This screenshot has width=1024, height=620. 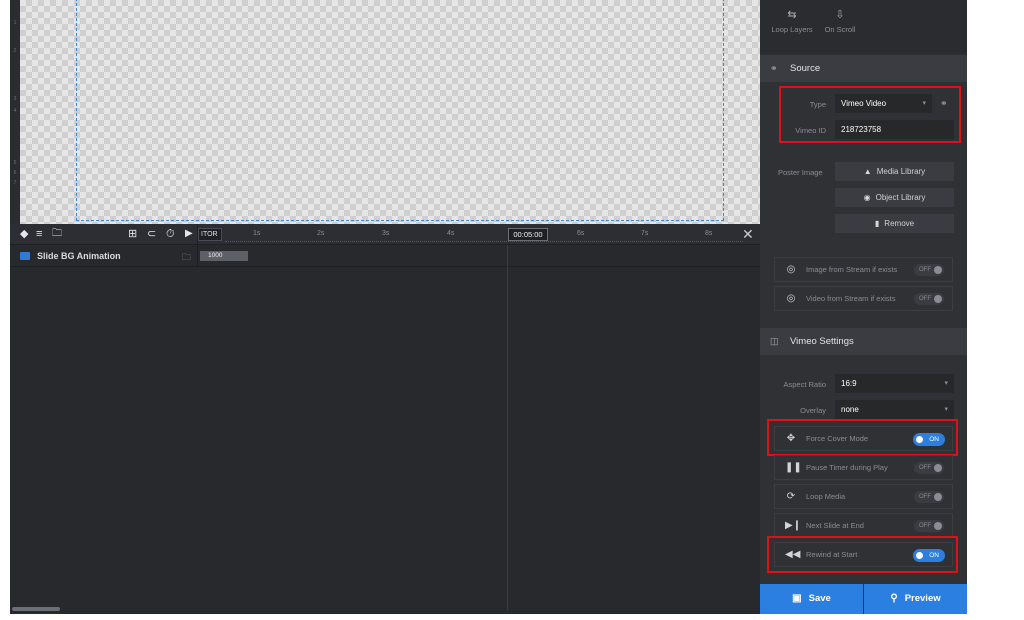 I want to click on source-heading: Source, so click(x=805, y=68).